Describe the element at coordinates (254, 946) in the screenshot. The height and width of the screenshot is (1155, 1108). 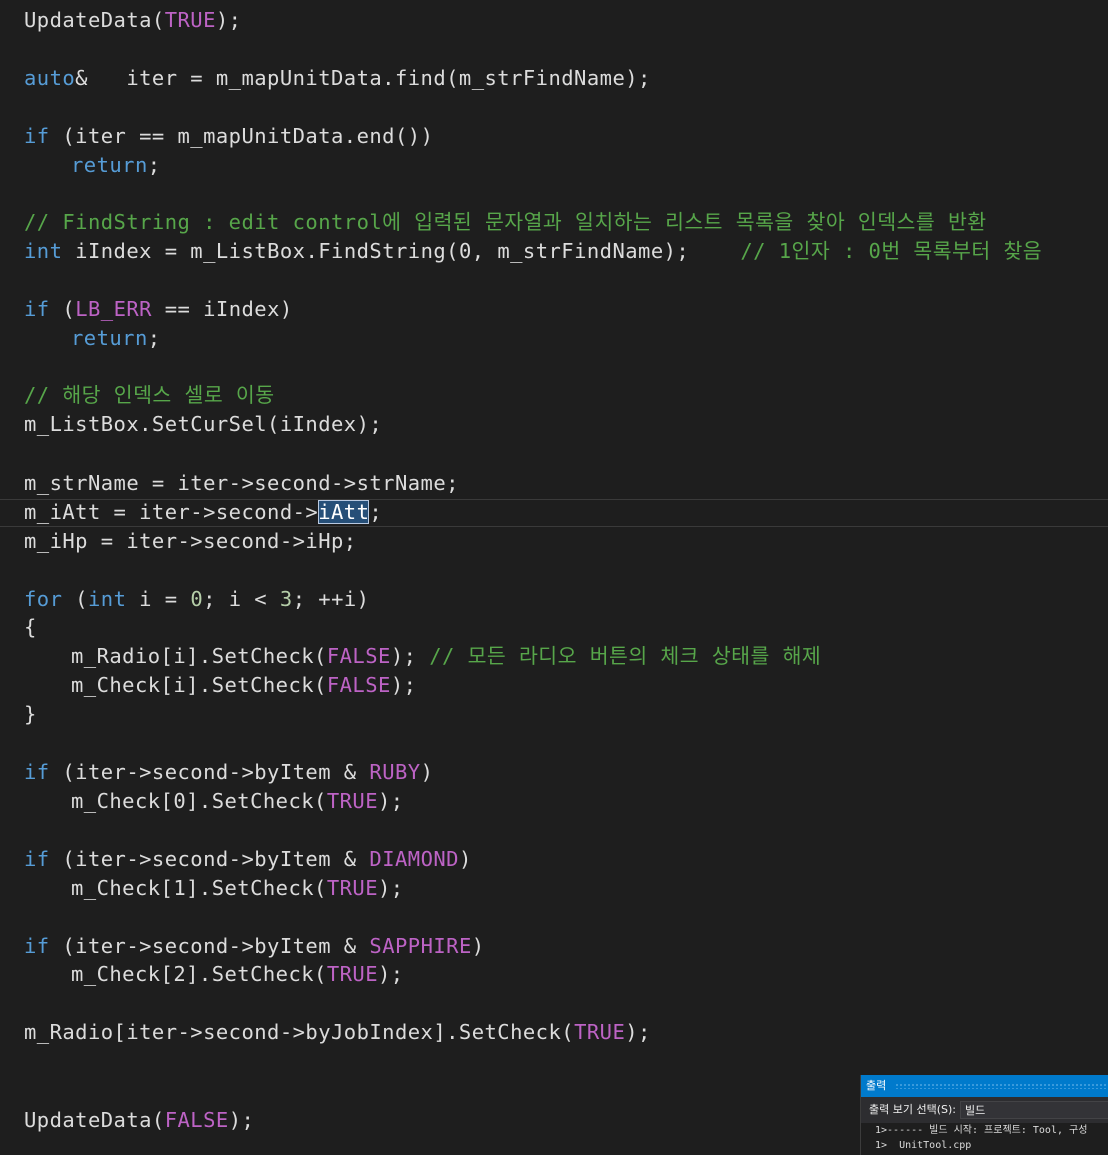
I see `code-line: if (iter->second->byItem & SAPPHIRE)` at that location.